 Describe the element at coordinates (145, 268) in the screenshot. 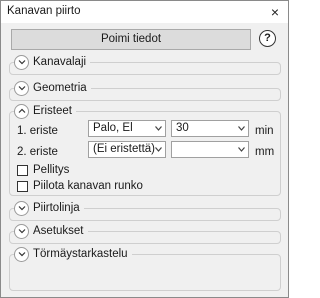

I see `section-tormaystarkastelu: Törmäystarkastelu` at that location.